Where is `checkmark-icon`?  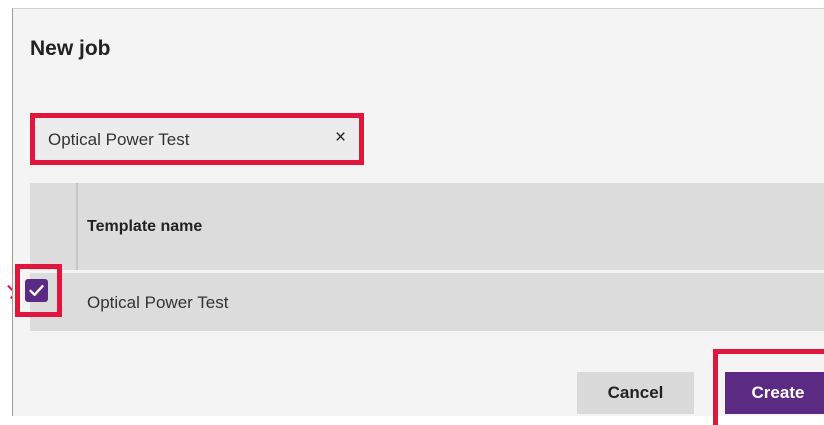 checkmark-icon is located at coordinates (36, 290).